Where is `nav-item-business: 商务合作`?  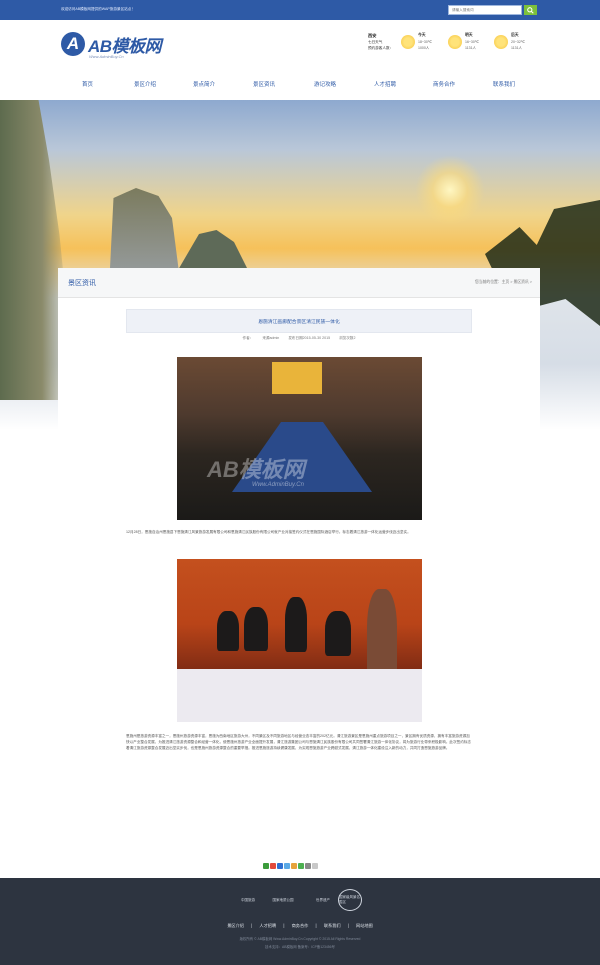
nav-item-business: 商务合作 is located at coordinates (444, 84).